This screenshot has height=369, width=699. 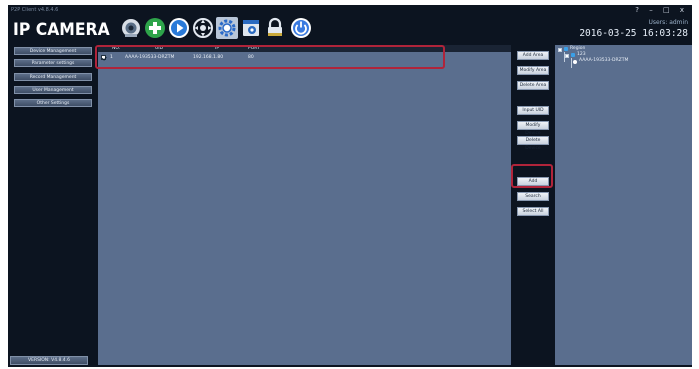 I want to click on group-icon, so click(x=573, y=55).